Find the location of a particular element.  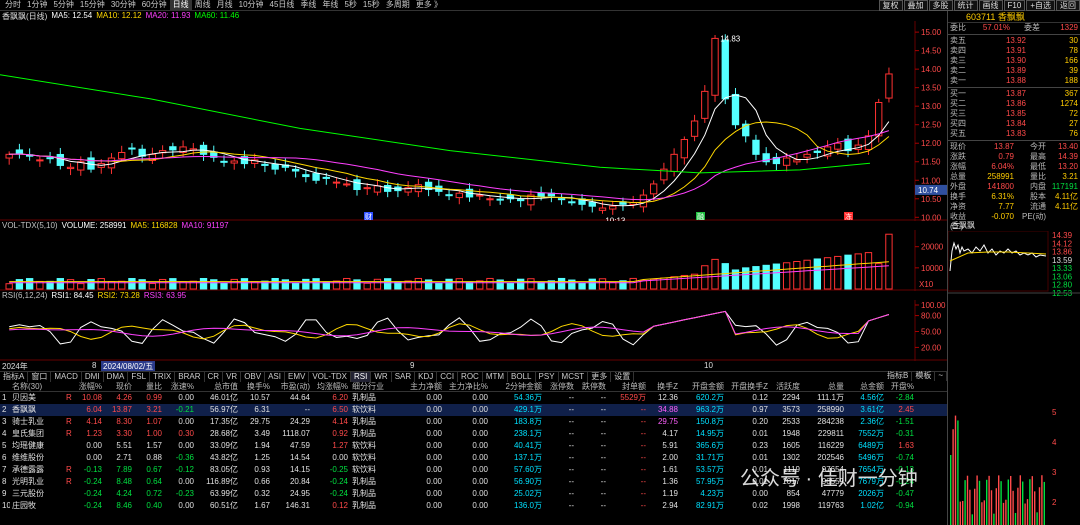

column-header: 2分钟金额 is located at coordinates (517, 386).